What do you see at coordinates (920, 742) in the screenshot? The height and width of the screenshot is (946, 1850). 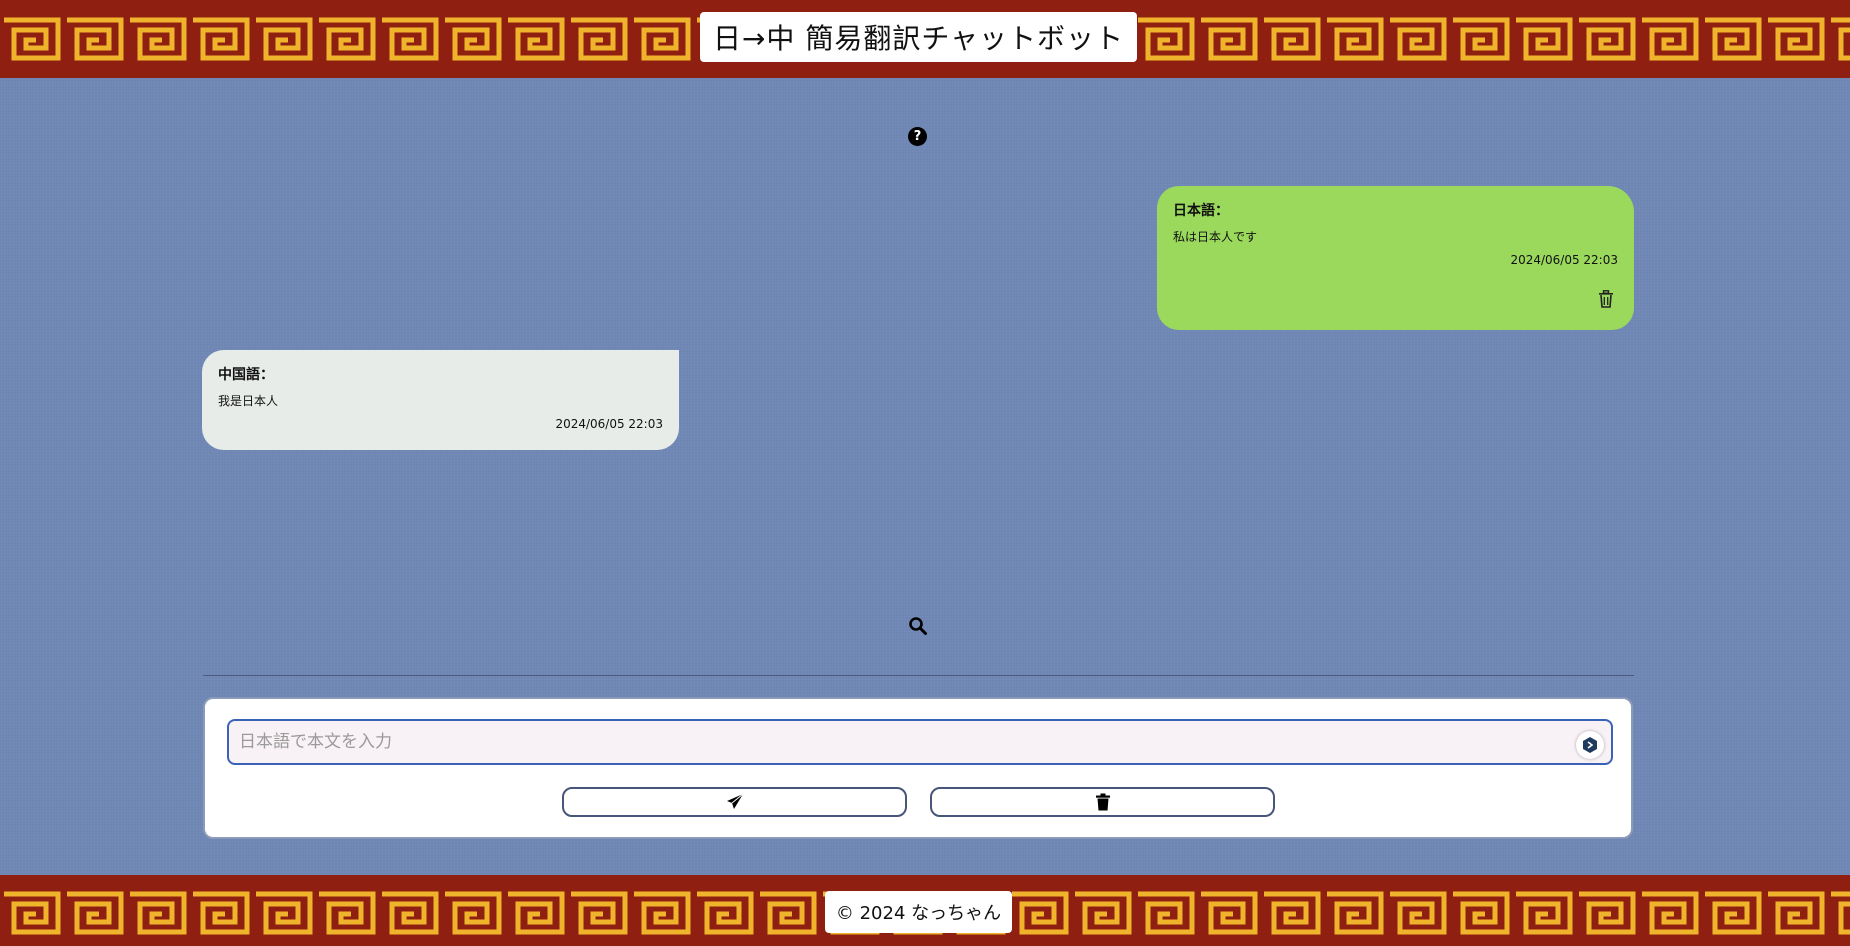 I see `message-input` at bounding box center [920, 742].